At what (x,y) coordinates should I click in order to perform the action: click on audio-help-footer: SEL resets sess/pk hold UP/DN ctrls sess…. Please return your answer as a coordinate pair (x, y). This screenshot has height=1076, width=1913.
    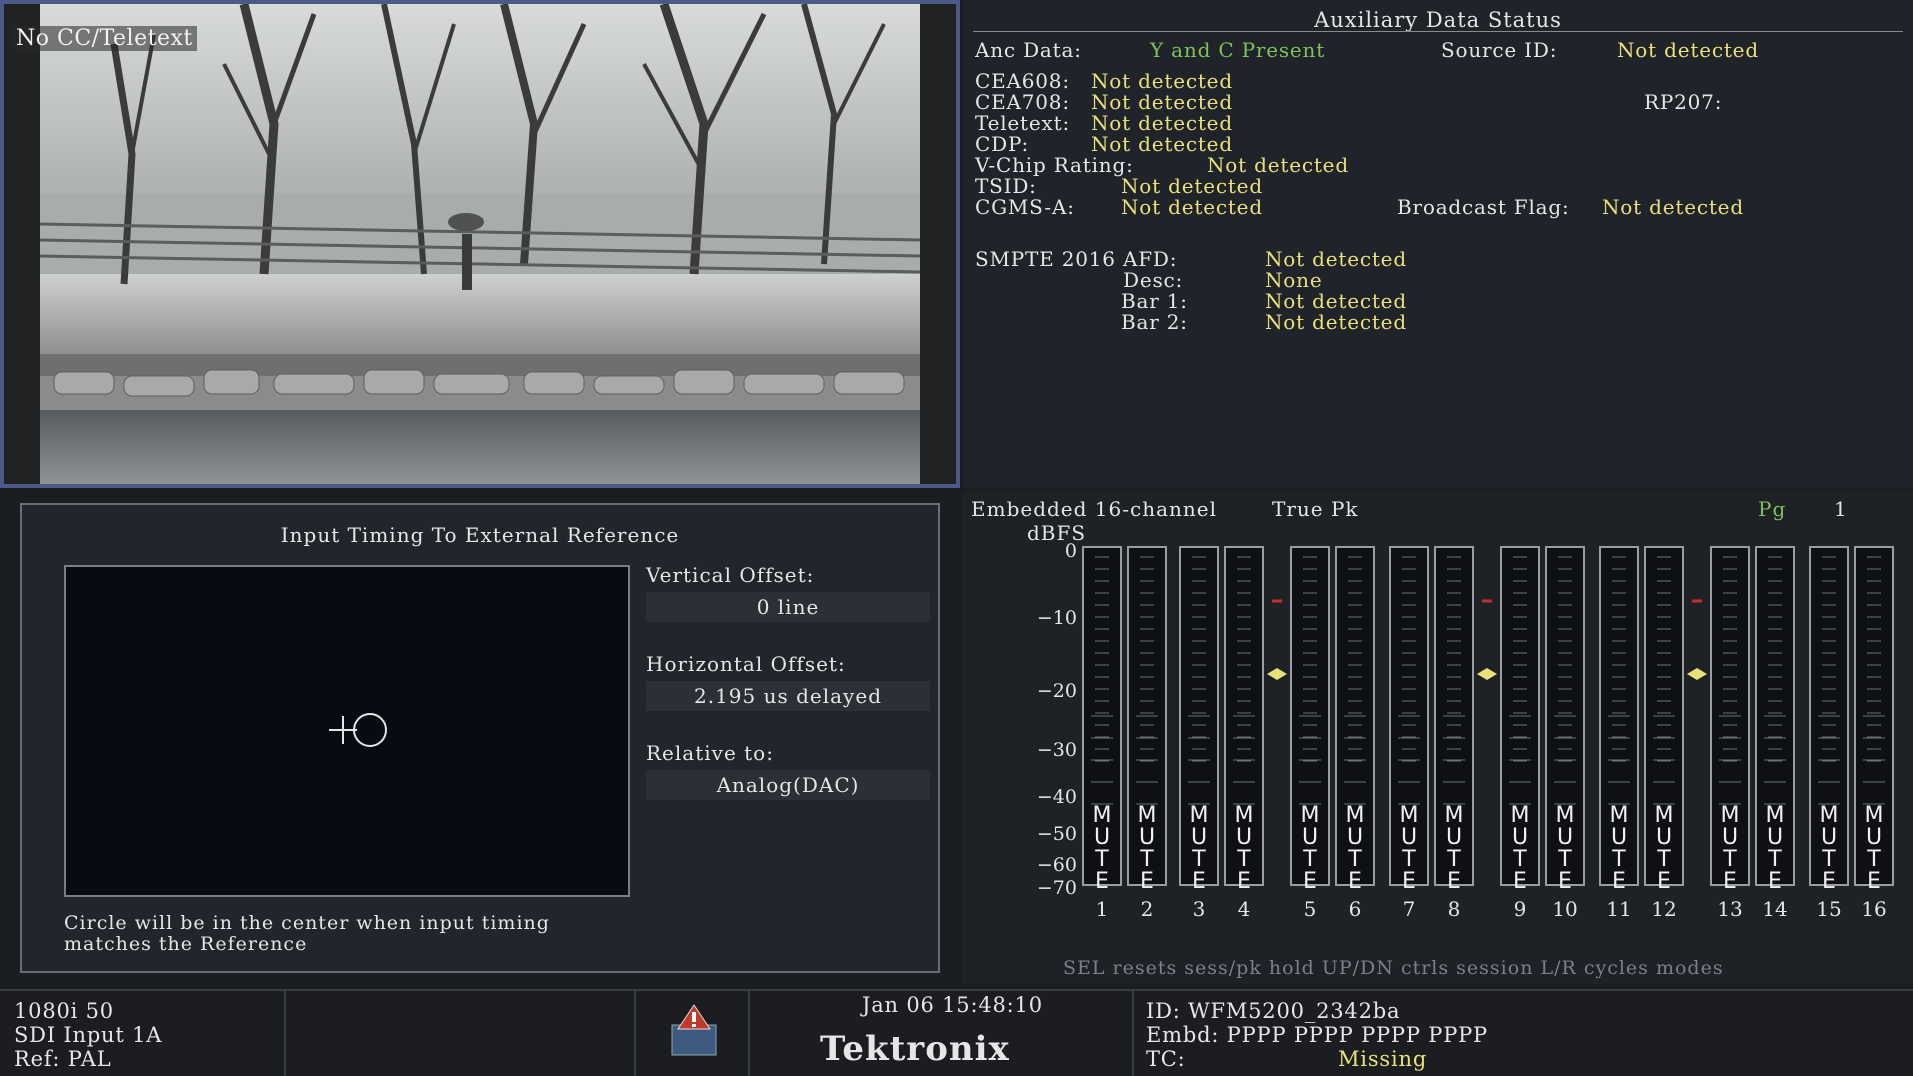
    Looking at the image, I should click on (1393, 968).